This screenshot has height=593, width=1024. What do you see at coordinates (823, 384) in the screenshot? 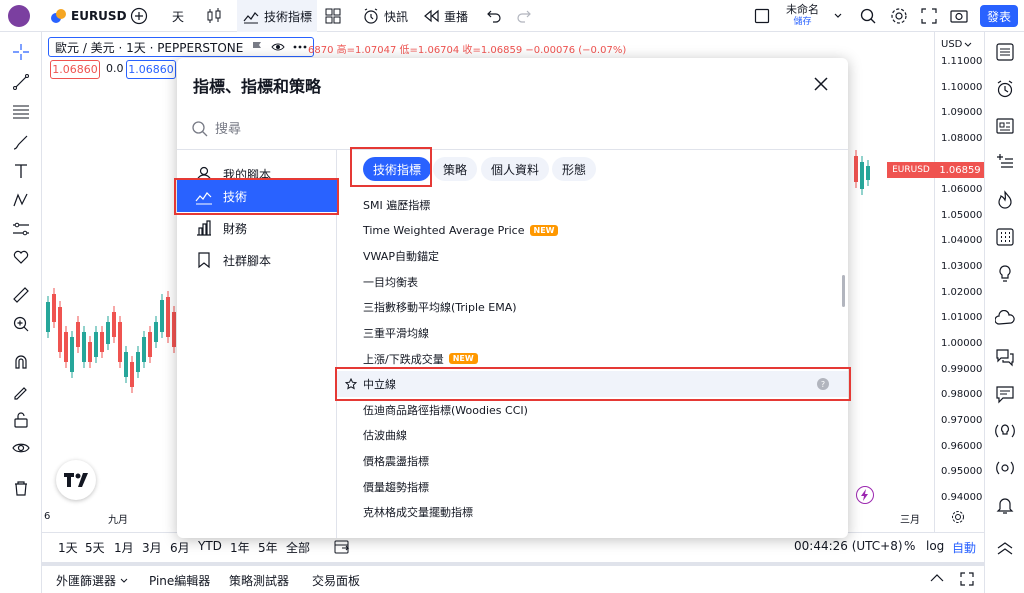
I see `help-icon: ?` at bounding box center [823, 384].